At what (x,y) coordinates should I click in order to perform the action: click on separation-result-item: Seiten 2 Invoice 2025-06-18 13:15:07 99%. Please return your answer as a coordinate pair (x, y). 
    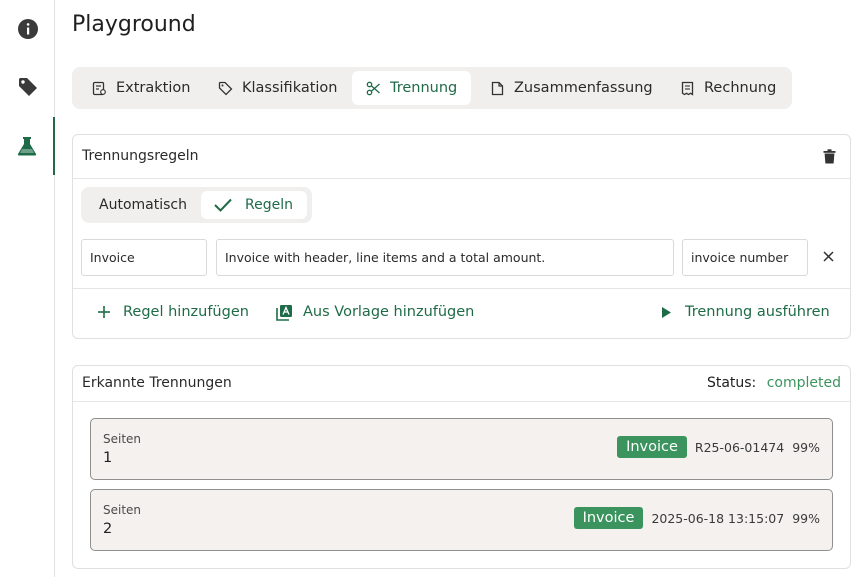
    Looking at the image, I should click on (461, 520).